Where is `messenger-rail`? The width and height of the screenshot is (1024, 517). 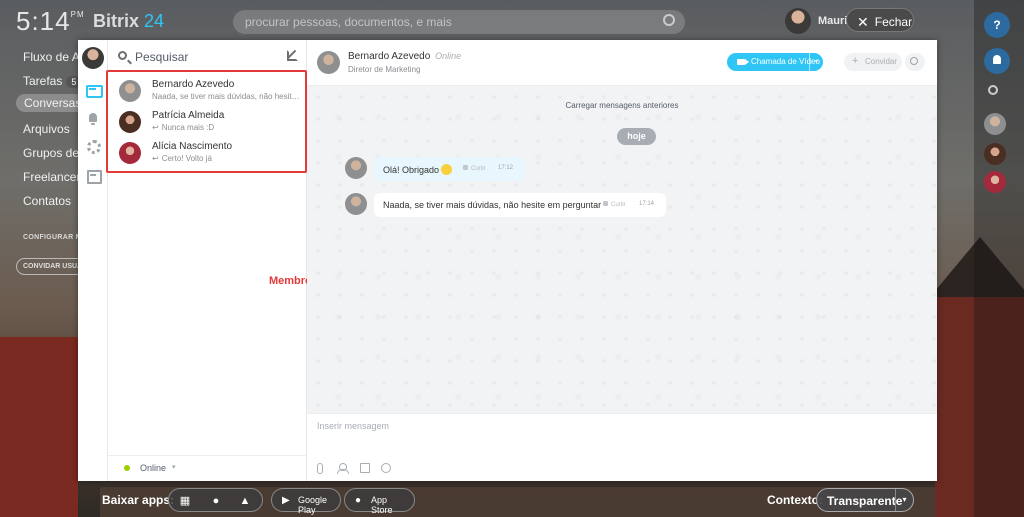
messenger-rail is located at coordinates (93, 260).